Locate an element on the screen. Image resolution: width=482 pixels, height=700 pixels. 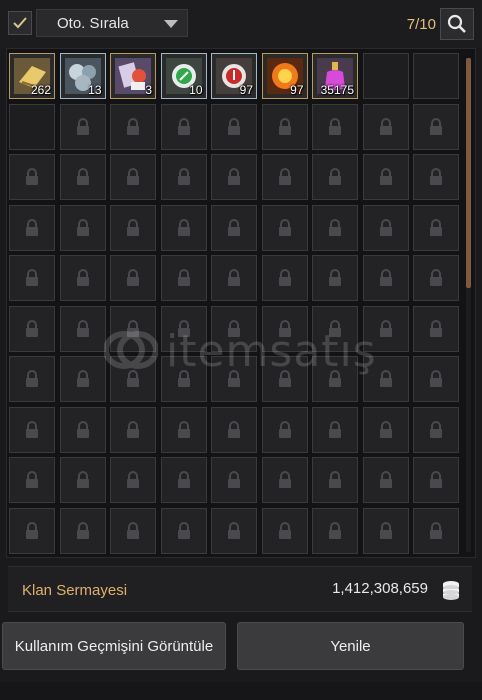
auto-sort-checkbox is located at coordinates (20, 23).